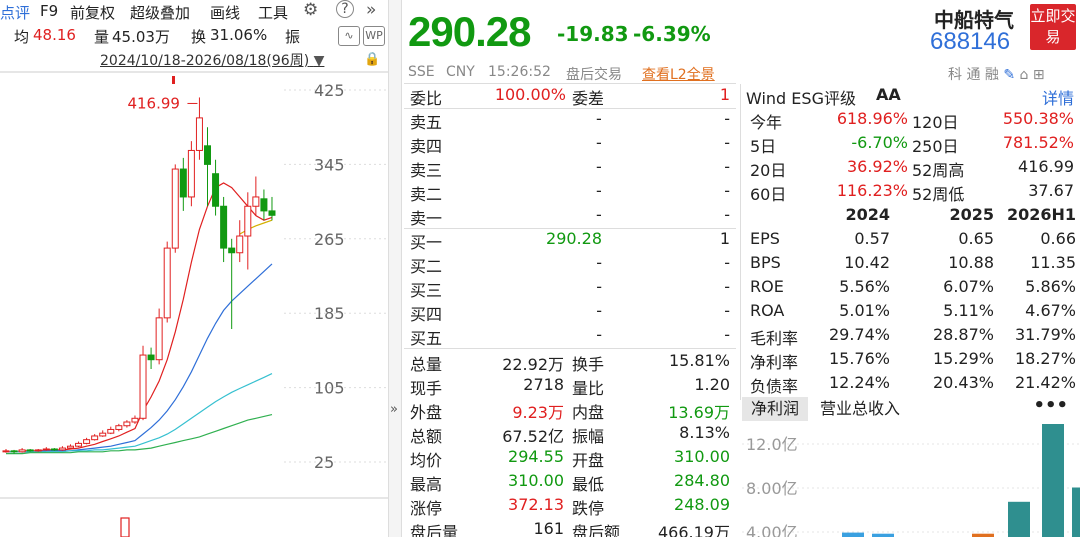 The width and height of the screenshot is (1080, 537). What do you see at coordinates (1009, 75) in the screenshot?
I see `edit-icon: ✎` at bounding box center [1009, 75].